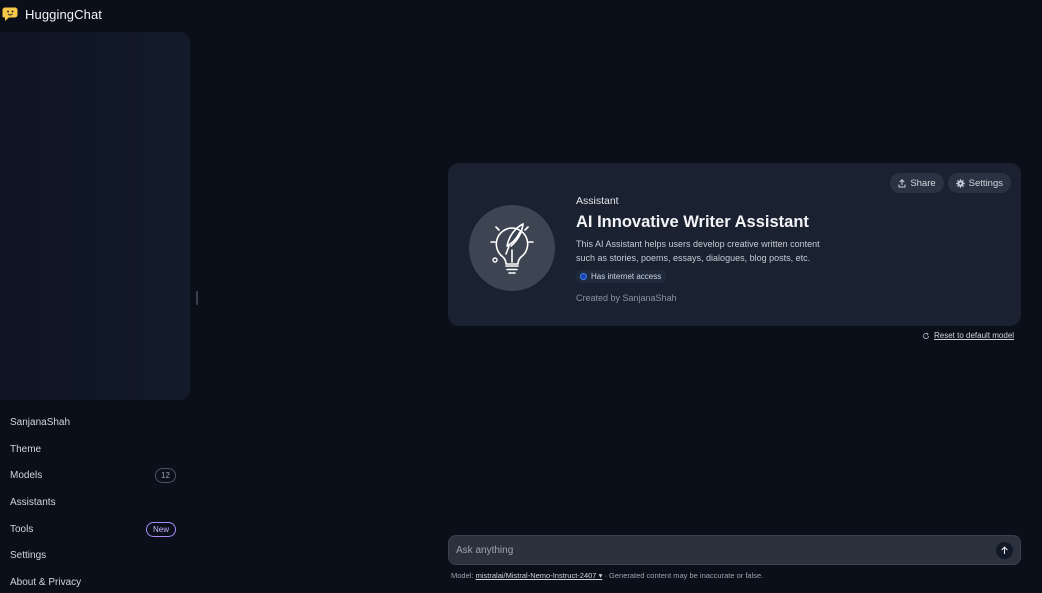 The image size is (1042, 593). Describe the element at coordinates (597, 201) in the screenshot. I see `assistant-type-label: Assistant` at that location.